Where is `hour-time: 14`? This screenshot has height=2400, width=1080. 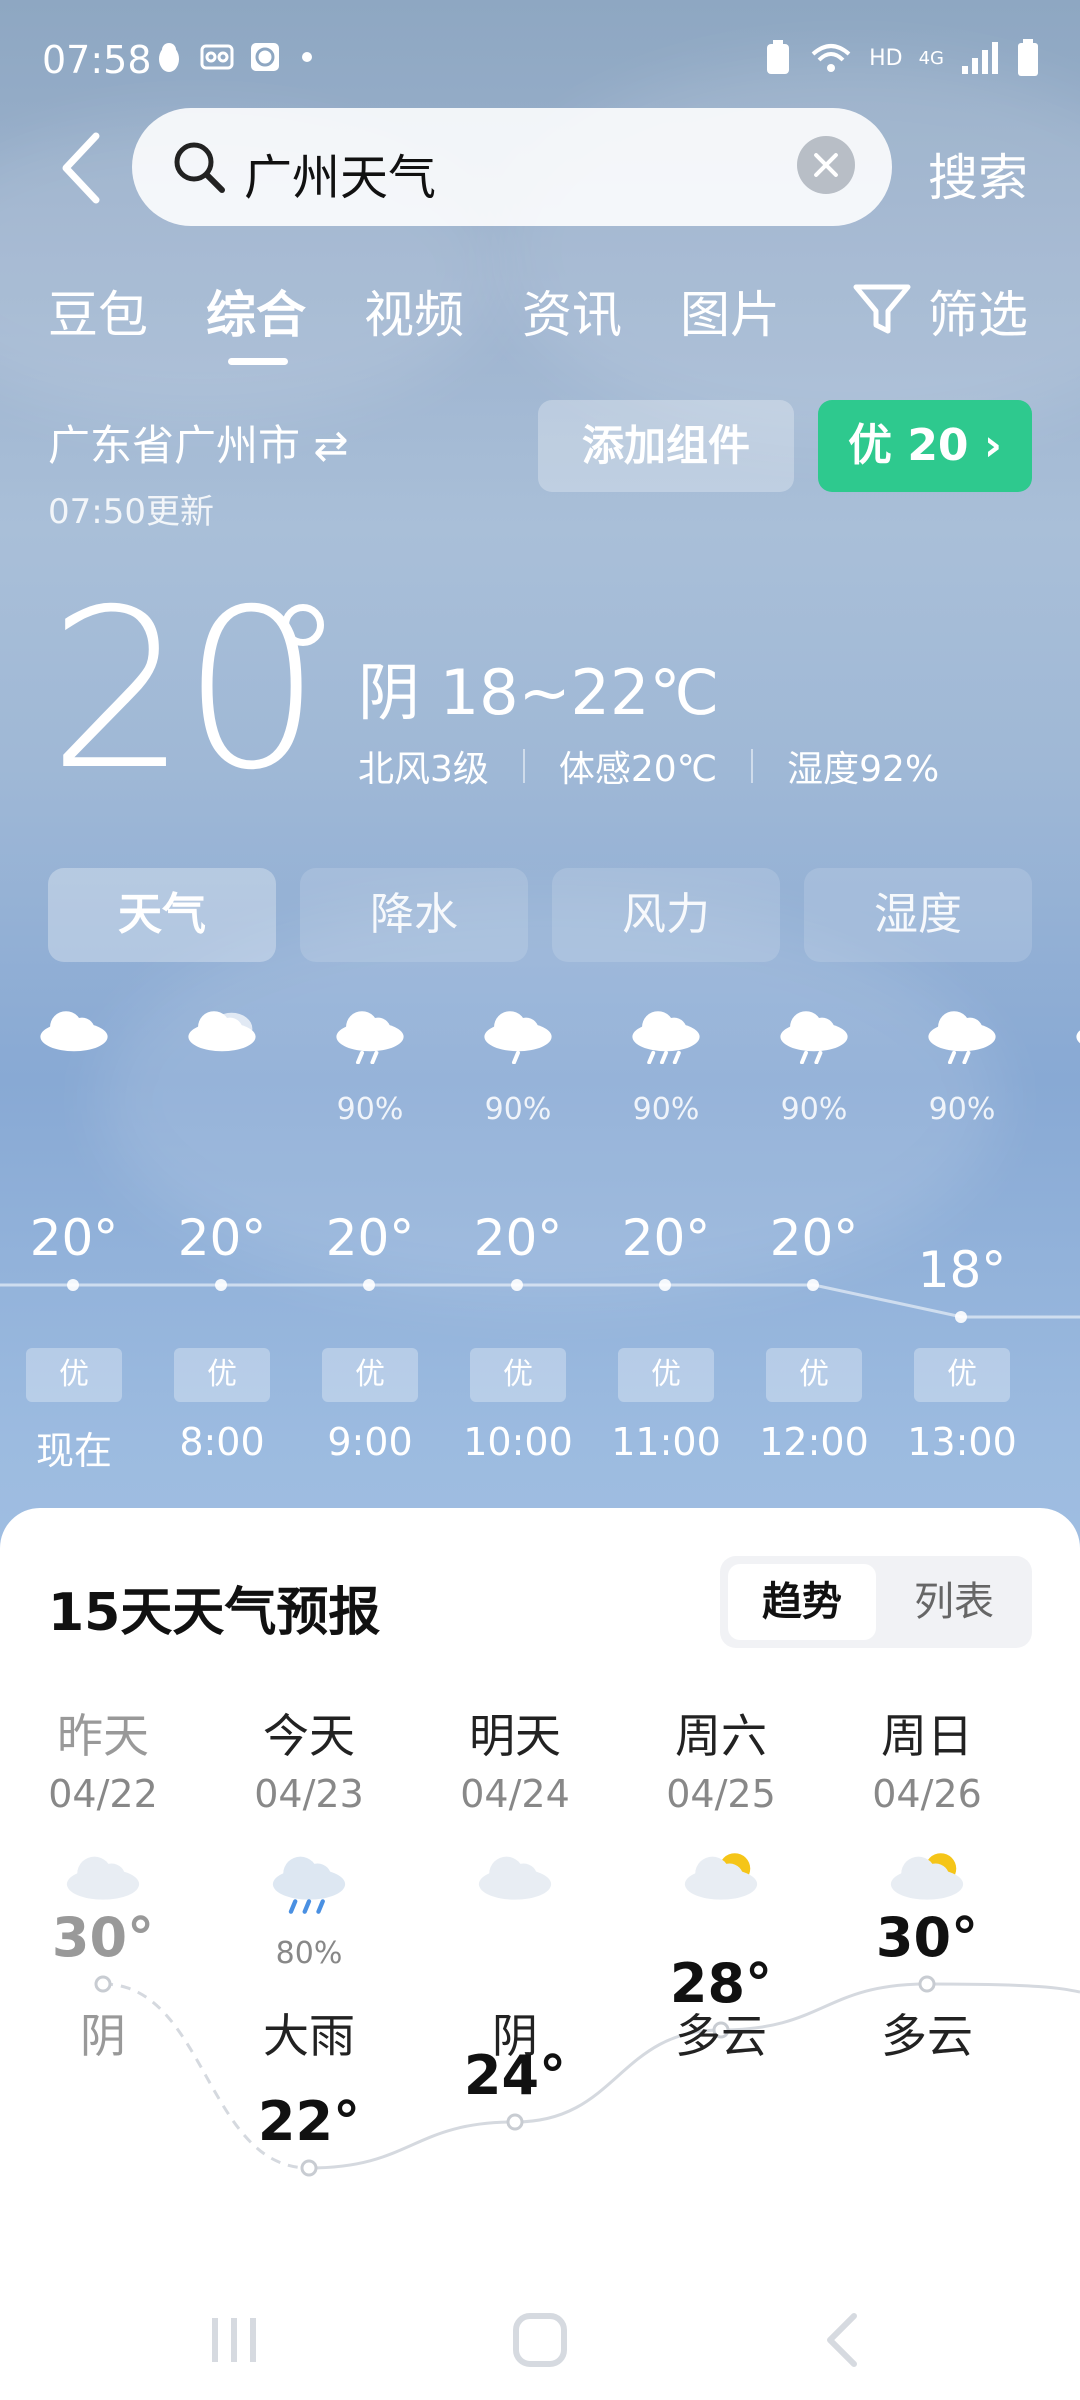
hour-time: 14 is located at coordinates (1058, 1442).